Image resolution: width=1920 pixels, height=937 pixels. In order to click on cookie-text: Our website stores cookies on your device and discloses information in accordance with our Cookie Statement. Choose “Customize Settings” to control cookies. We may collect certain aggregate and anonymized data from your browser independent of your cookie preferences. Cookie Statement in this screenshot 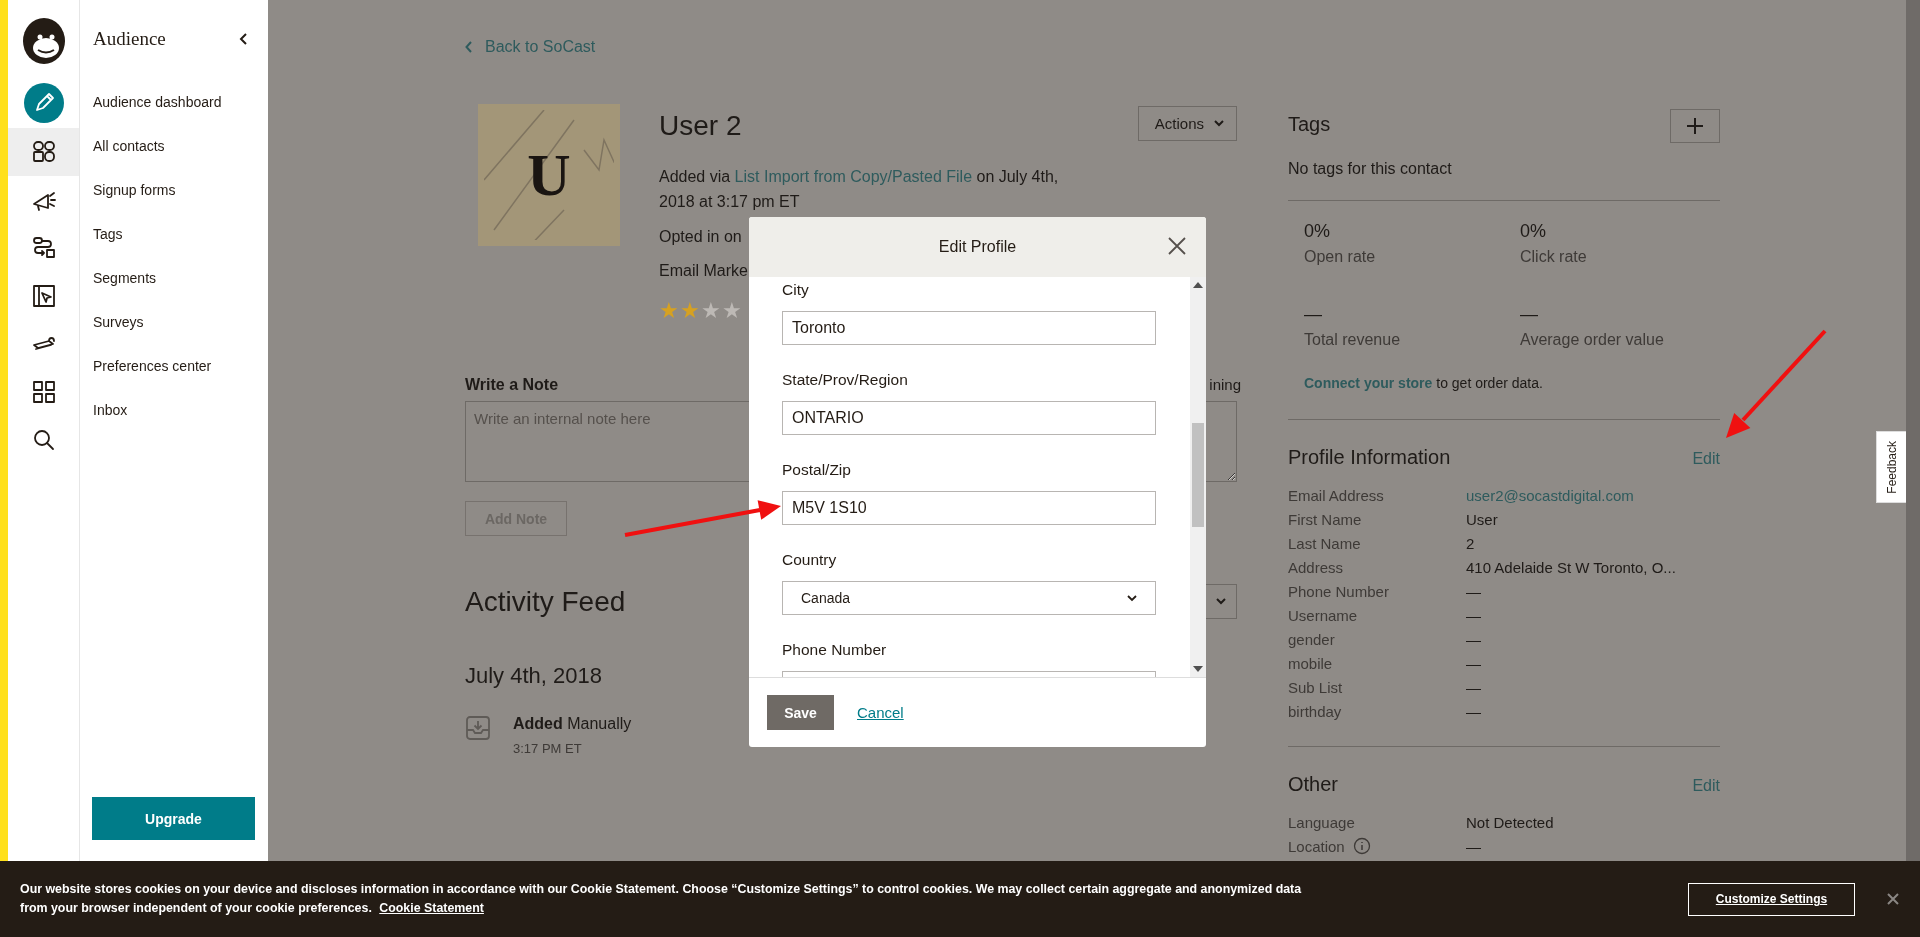, I will do `click(661, 899)`.